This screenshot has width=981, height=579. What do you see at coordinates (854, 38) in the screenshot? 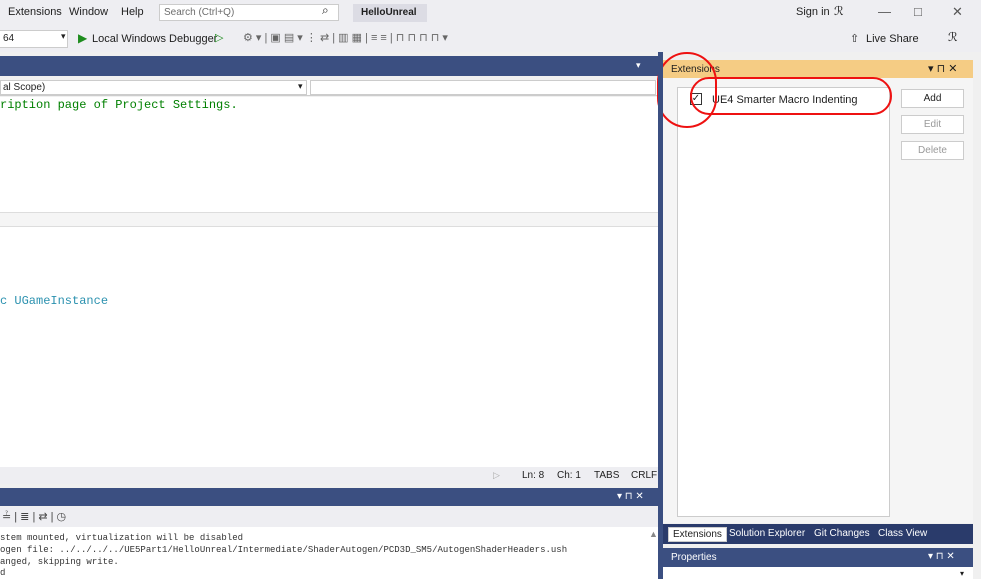
I see `share-icon: ⇧` at bounding box center [854, 38].